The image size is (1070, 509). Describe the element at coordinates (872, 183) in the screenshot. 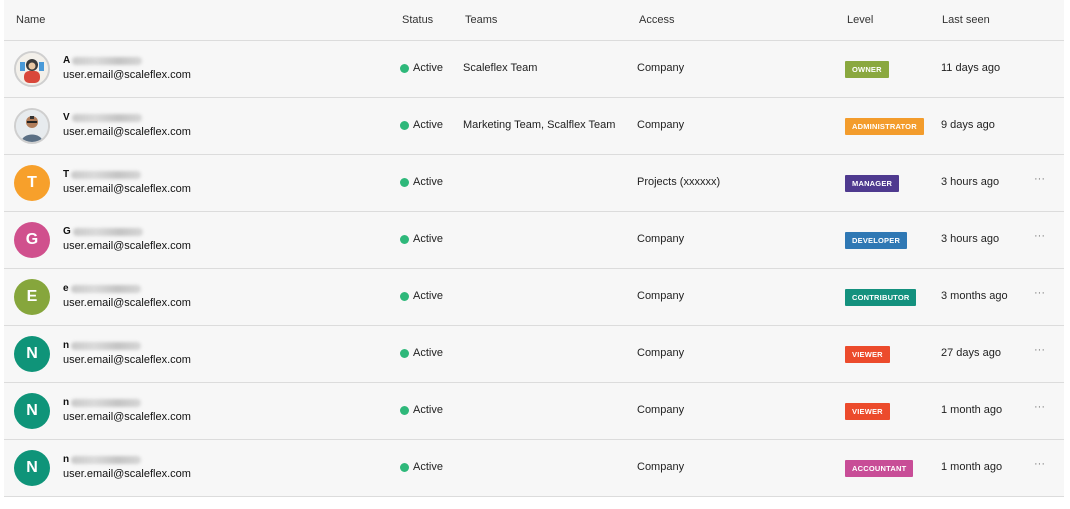

I see `level-badge: MANAGER` at that location.